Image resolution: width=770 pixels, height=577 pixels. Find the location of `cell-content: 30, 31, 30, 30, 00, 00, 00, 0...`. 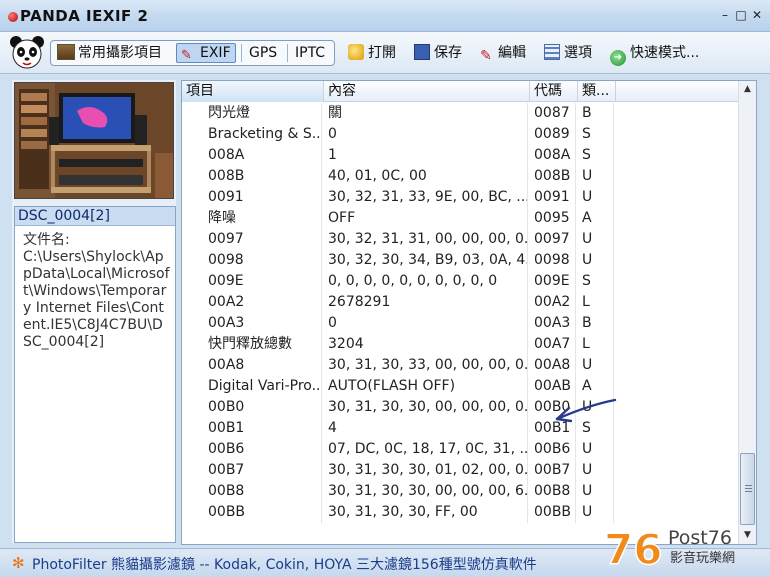

cell-content: 30, 31, 30, 30, 00, 00, 00, 0... is located at coordinates (426, 407).